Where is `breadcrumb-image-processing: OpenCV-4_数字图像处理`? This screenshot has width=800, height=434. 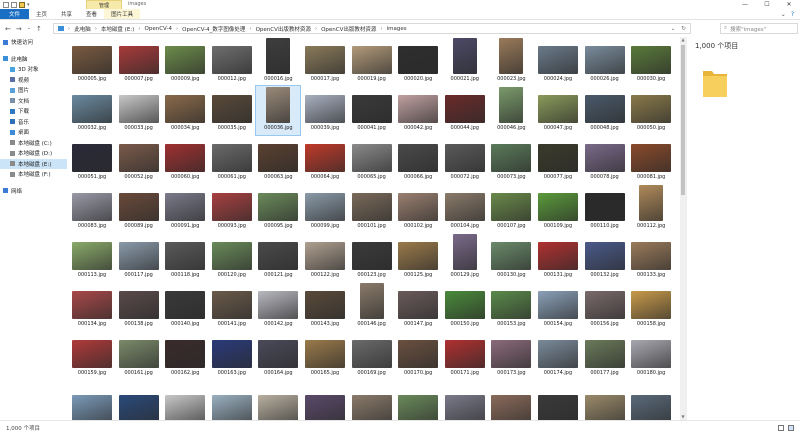 breadcrumb-image-processing: OpenCV-4_数字图像处理 is located at coordinates (213, 29).